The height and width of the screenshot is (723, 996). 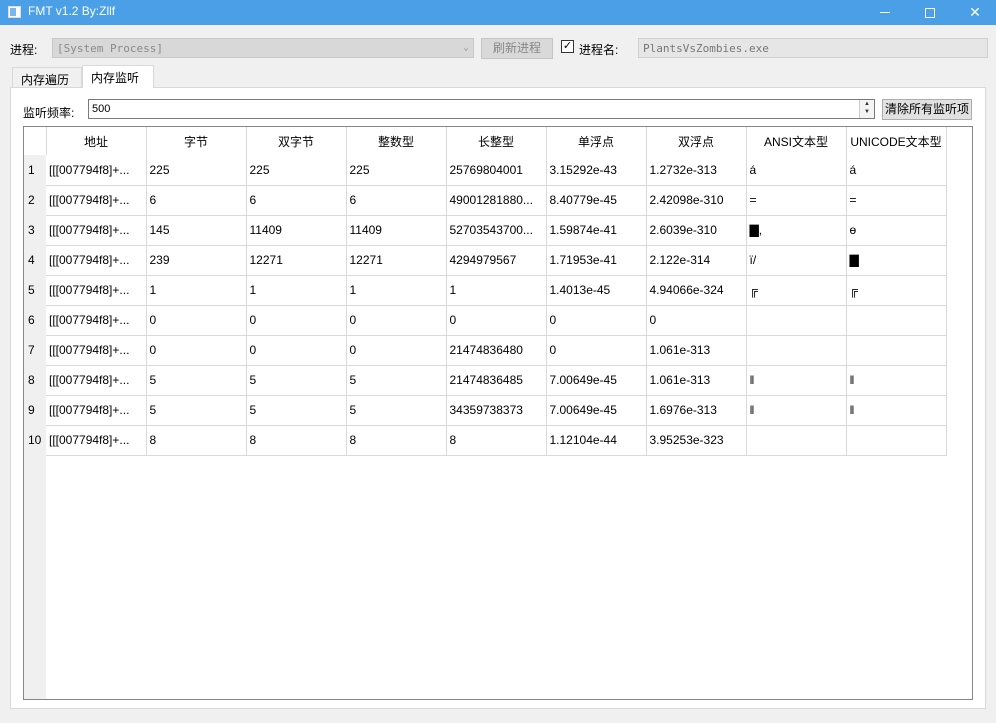 What do you see at coordinates (196, 141) in the screenshot?
I see `column-header: 字节` at bounding box center [196, 141].